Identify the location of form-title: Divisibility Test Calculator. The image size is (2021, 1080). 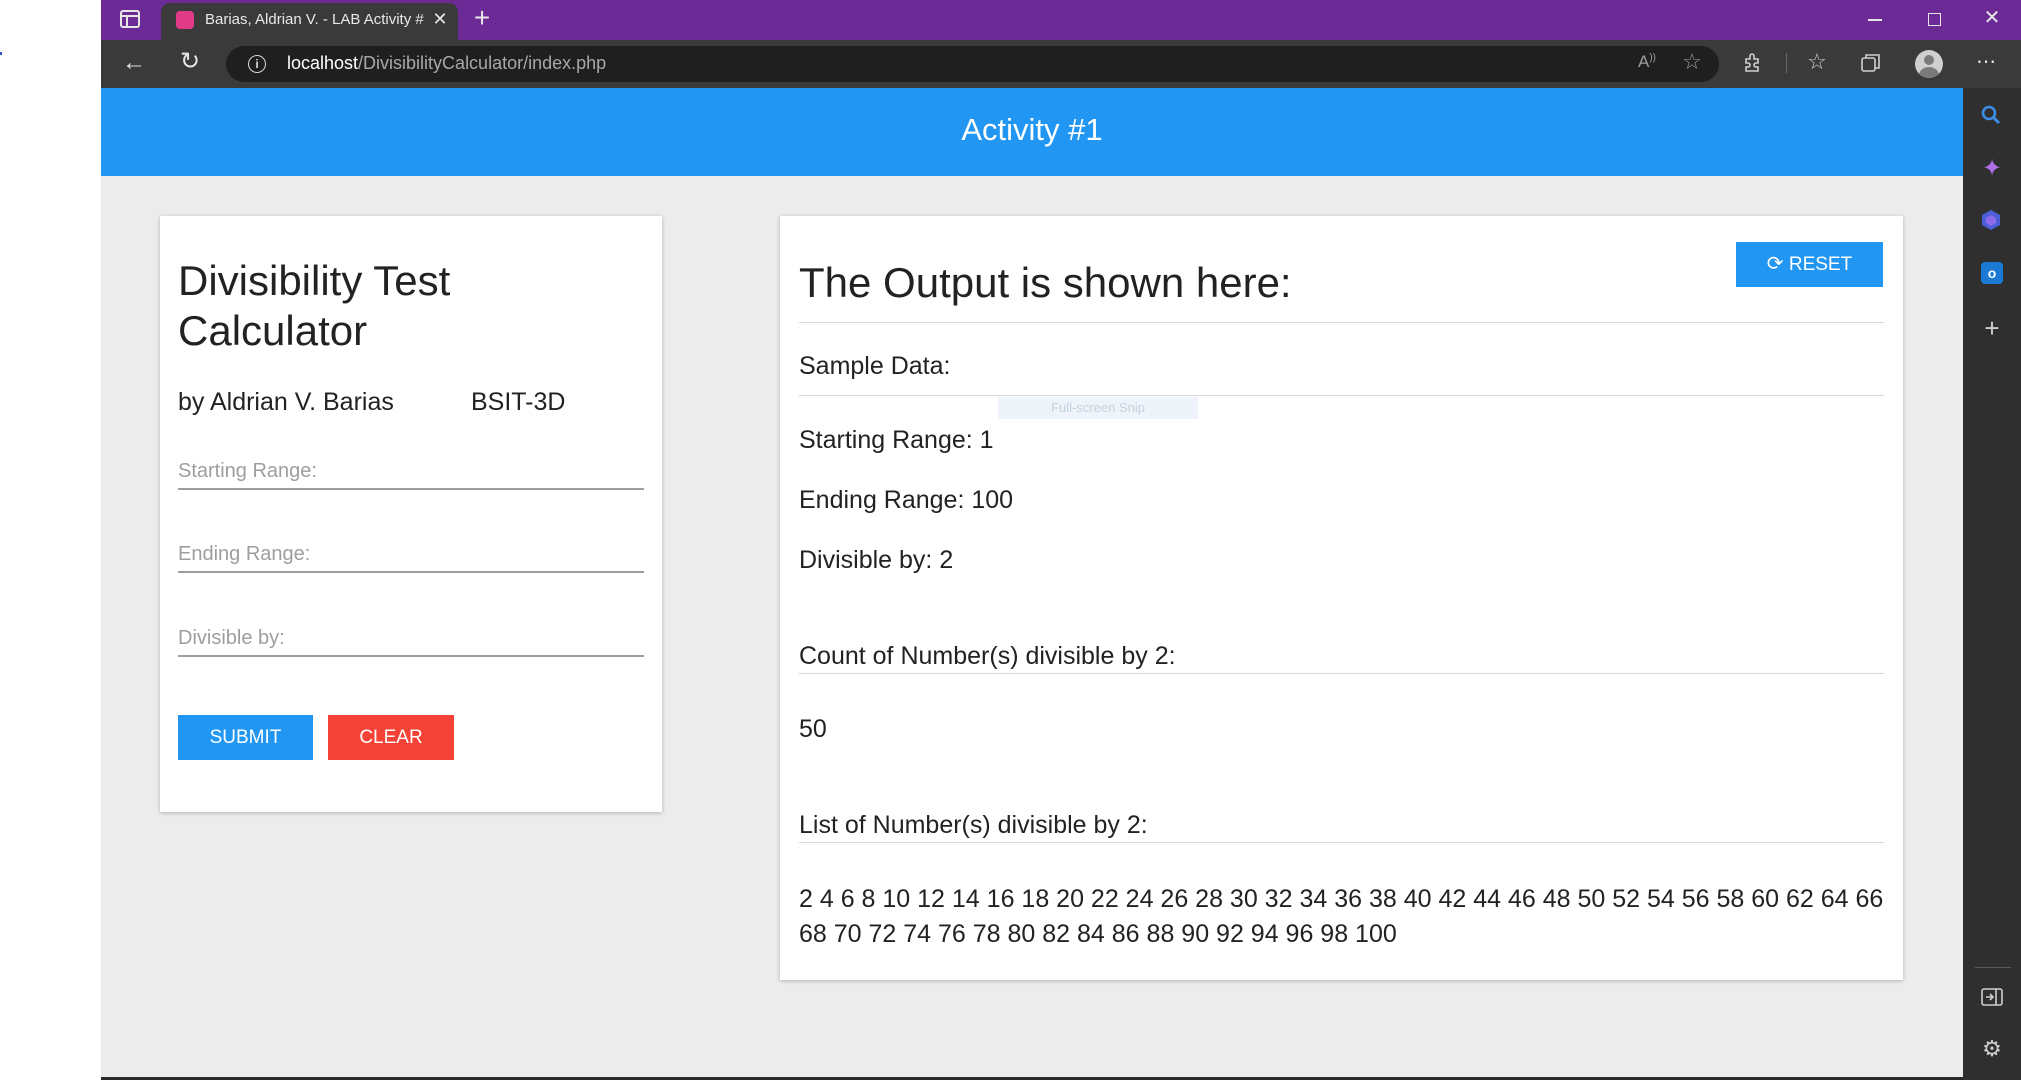
(314, 306).